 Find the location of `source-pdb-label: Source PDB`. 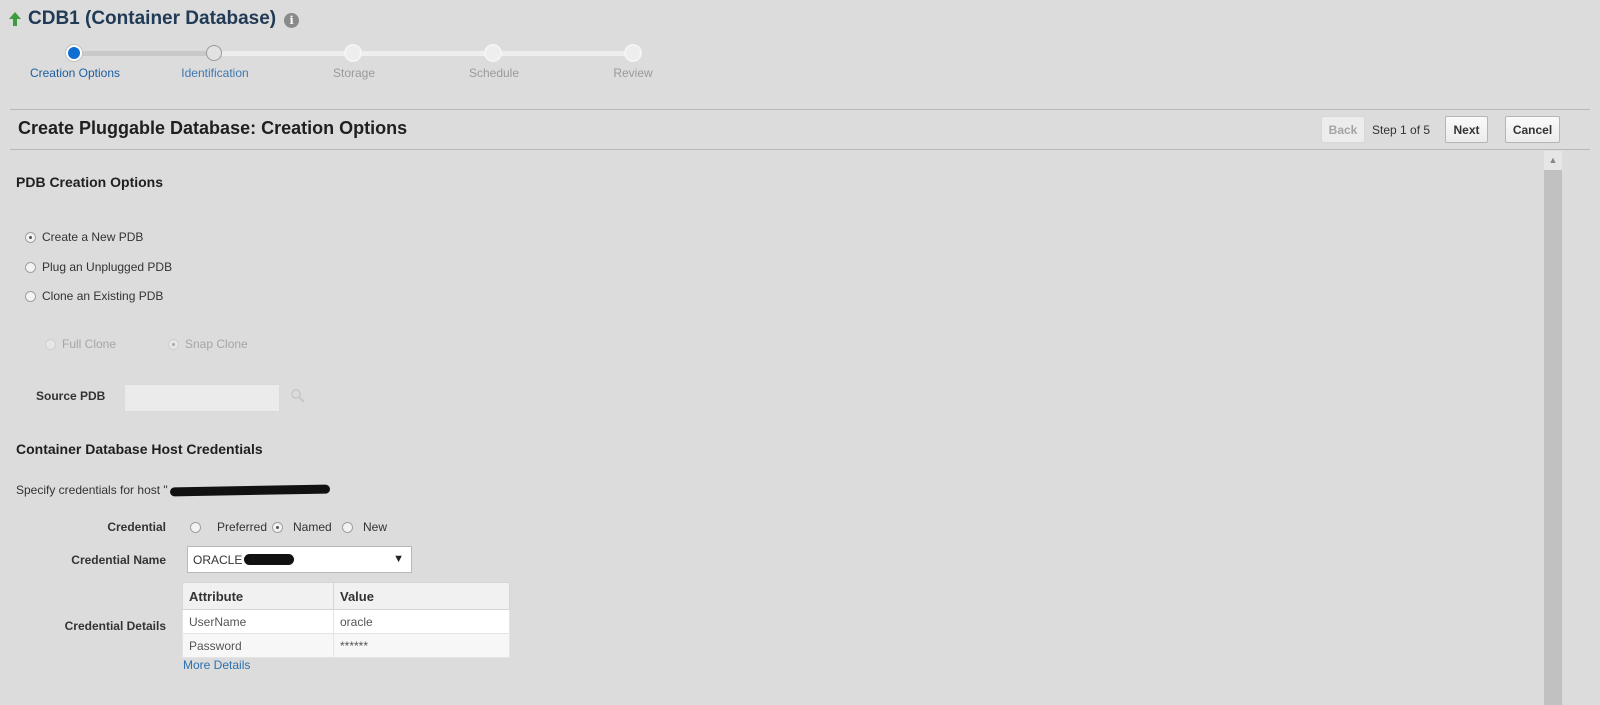

source-pdb-label: Source PDB is located at coordinates (71, 396).